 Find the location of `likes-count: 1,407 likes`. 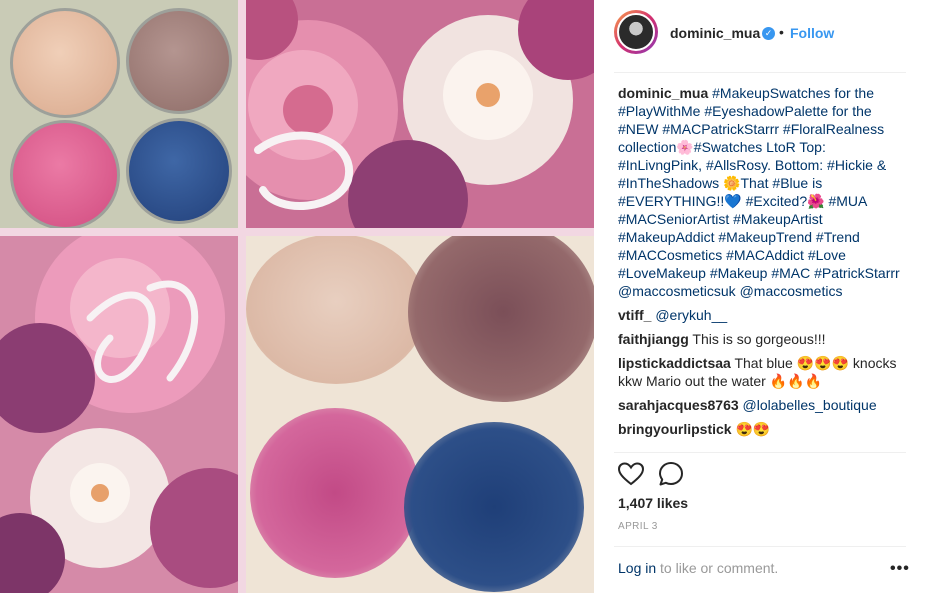

likes-count: 1,407 likes is located at coordinates (653, 503).